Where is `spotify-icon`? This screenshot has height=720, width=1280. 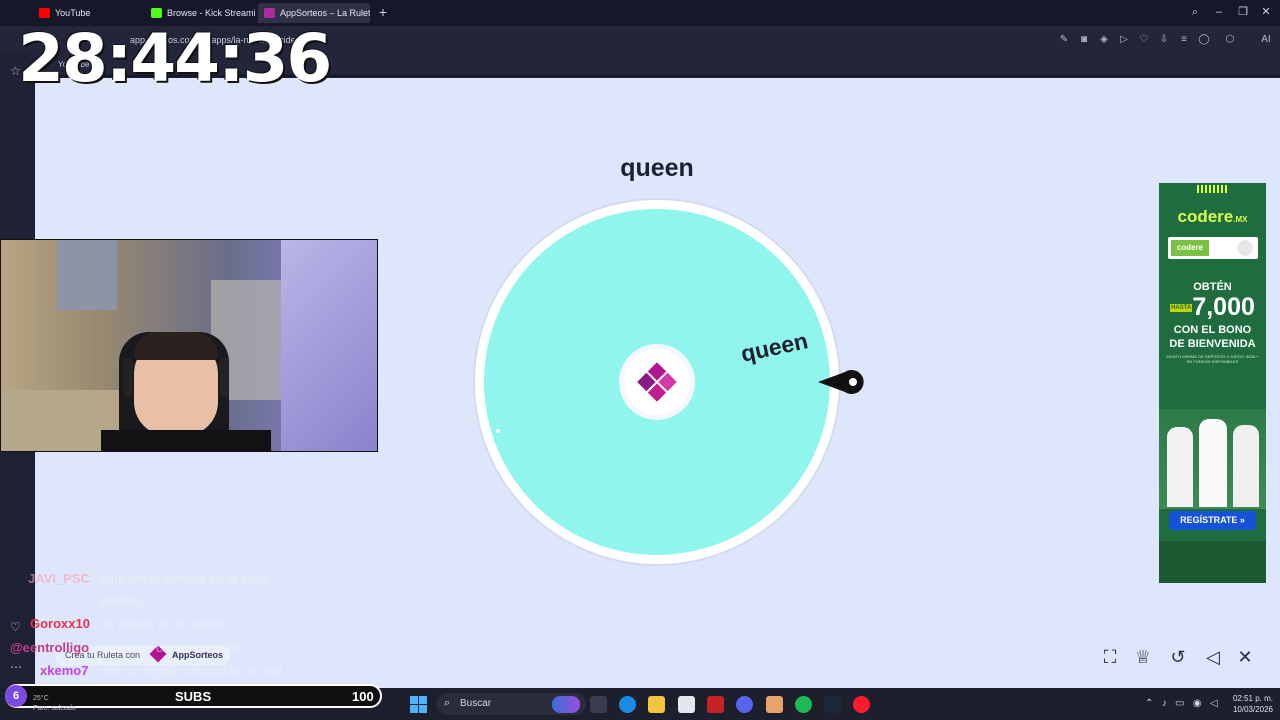 spotify-icon is located at coordinates (803, 704).